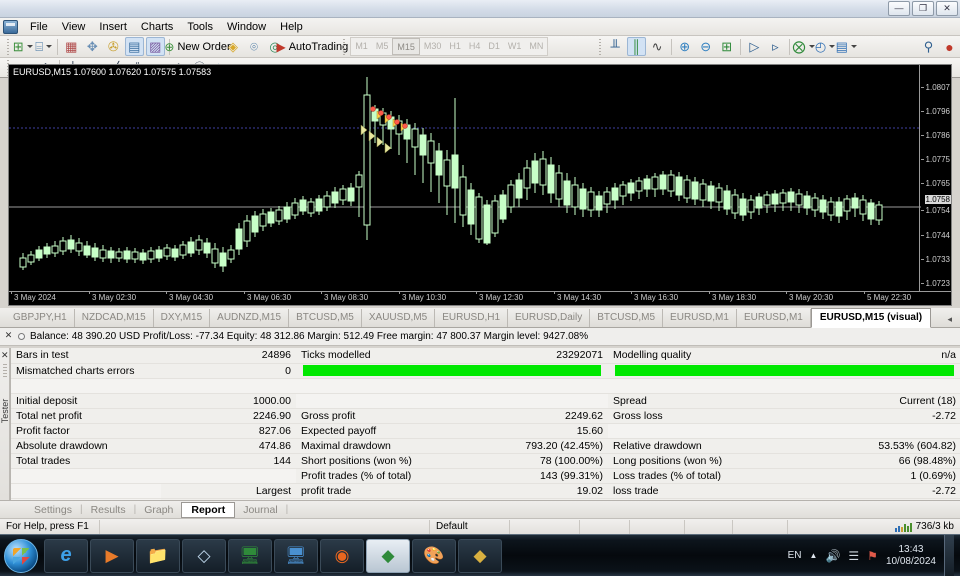  Describe the element at coordinates (928, 46) in the screenshot. I see `search-button: ⚲` at that location.